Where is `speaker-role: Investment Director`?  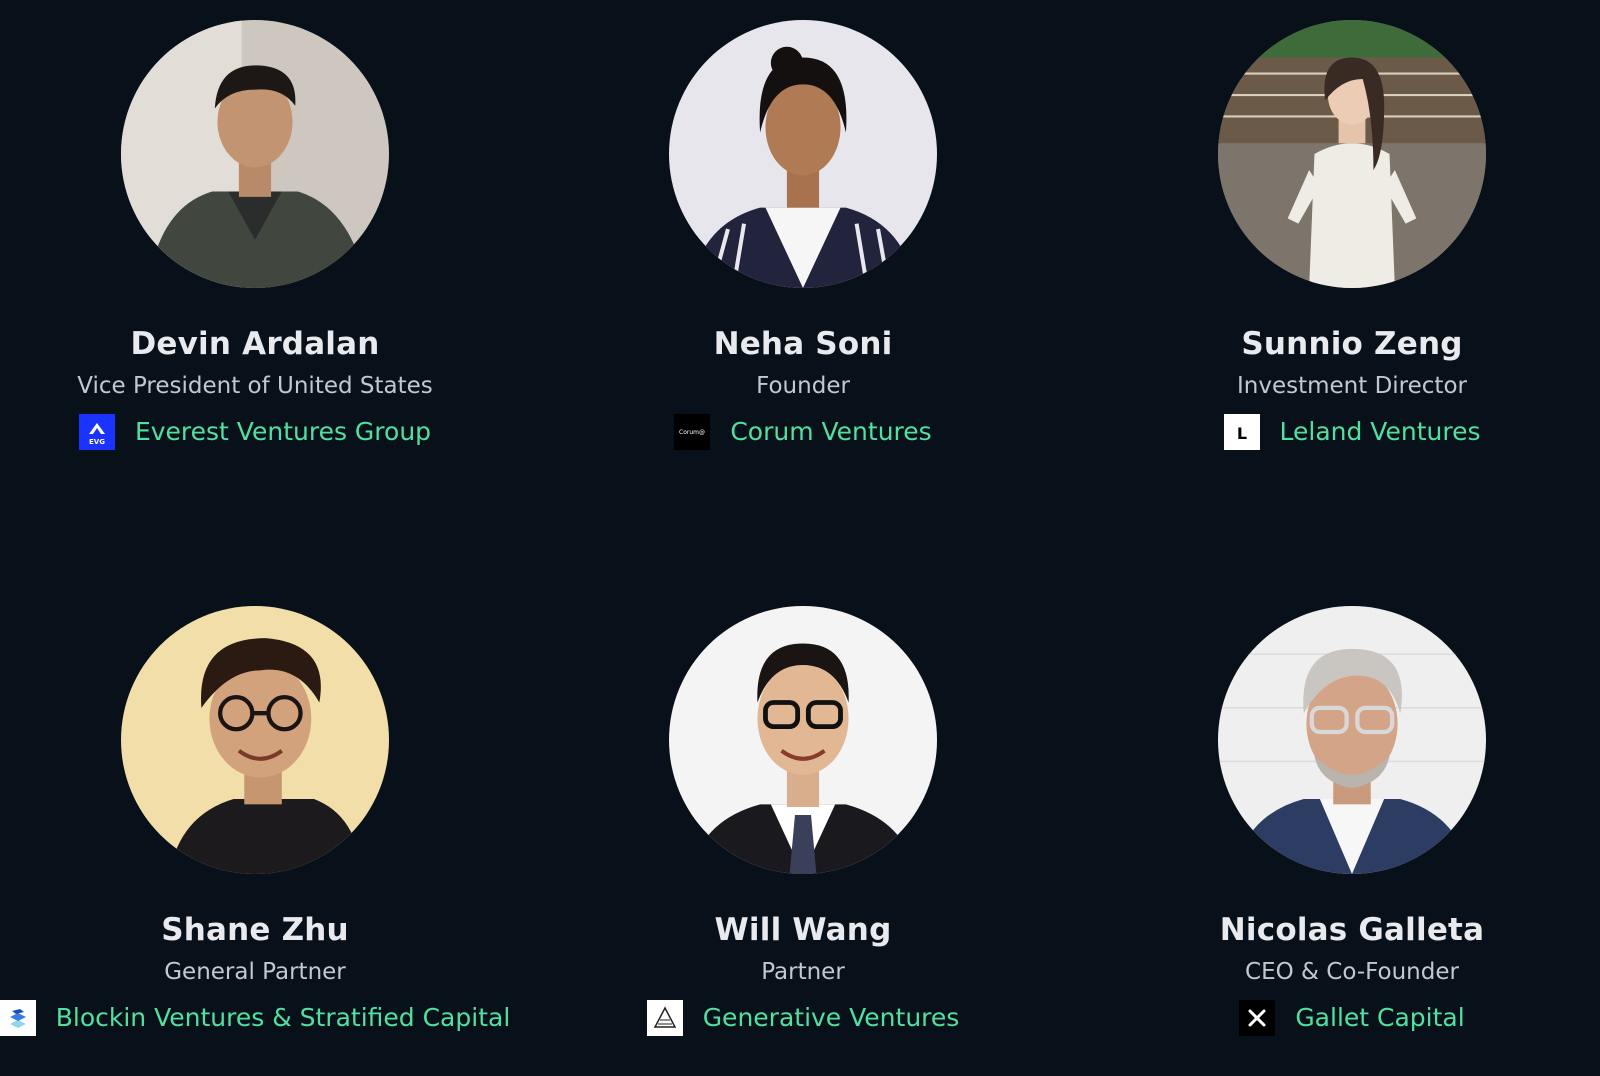 speaker-role: Investment Director is located at coordinates (1352, 386).